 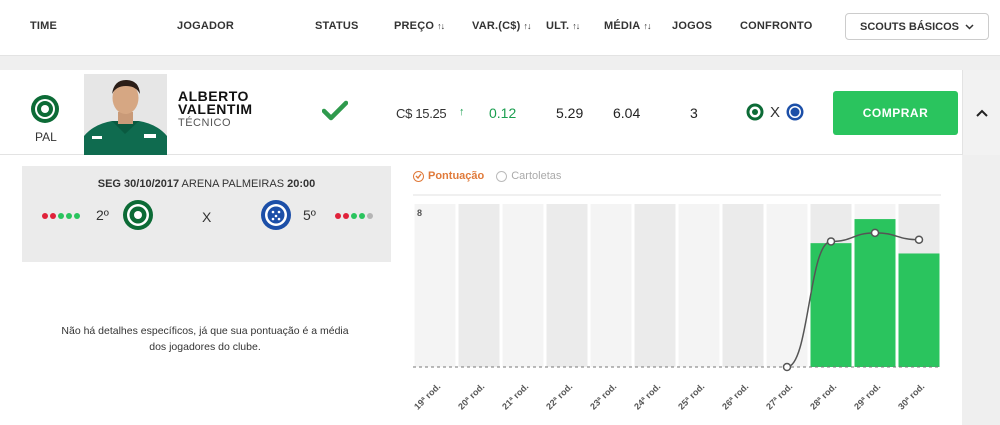 I want to click on confronto: X, so click(x=775, y=112).